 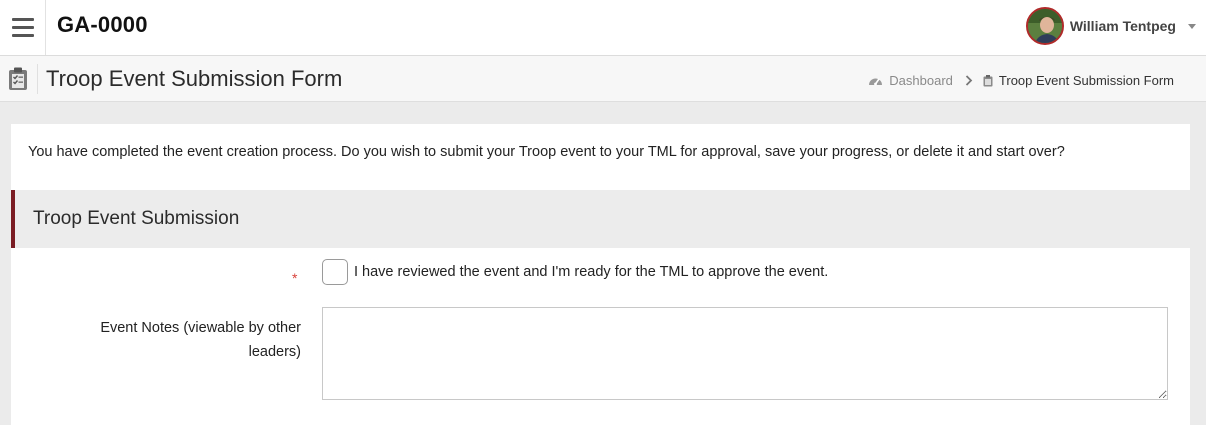 What do you see at coordinates (1044, 26) in the screenshot?
I see `avatar` at bounding box center [1044, 26].